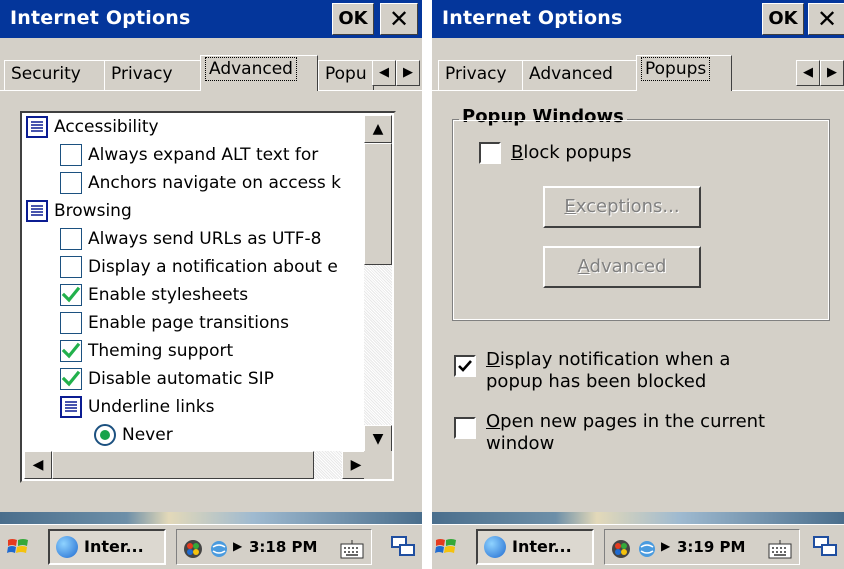  What do you see at coordinates (161, 351) in the screenshot?
I see `tree-item-label: Theming support` at bounding box center [161, 351].